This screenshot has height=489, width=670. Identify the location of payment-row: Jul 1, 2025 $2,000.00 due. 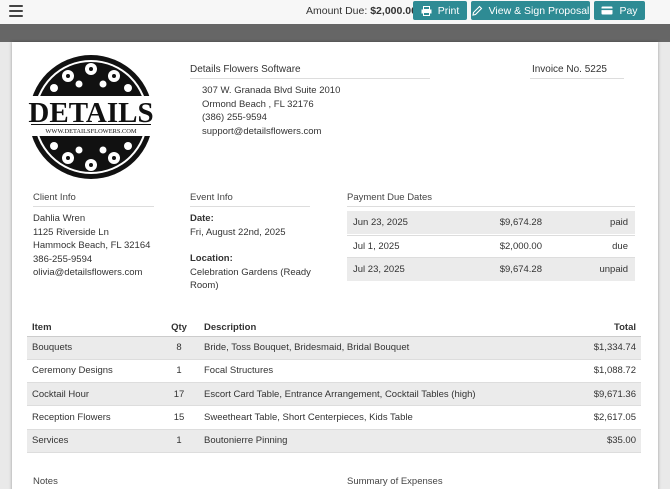
(491, 246).